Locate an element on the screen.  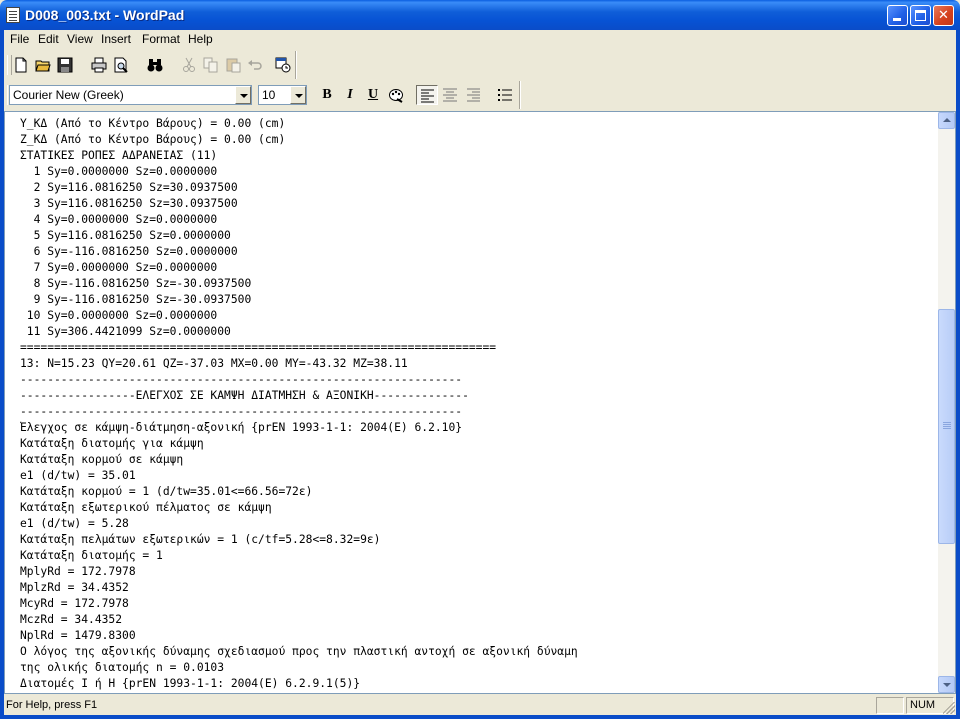
status-help-text: For Help, press F1 is located at coordinates (52, 705).